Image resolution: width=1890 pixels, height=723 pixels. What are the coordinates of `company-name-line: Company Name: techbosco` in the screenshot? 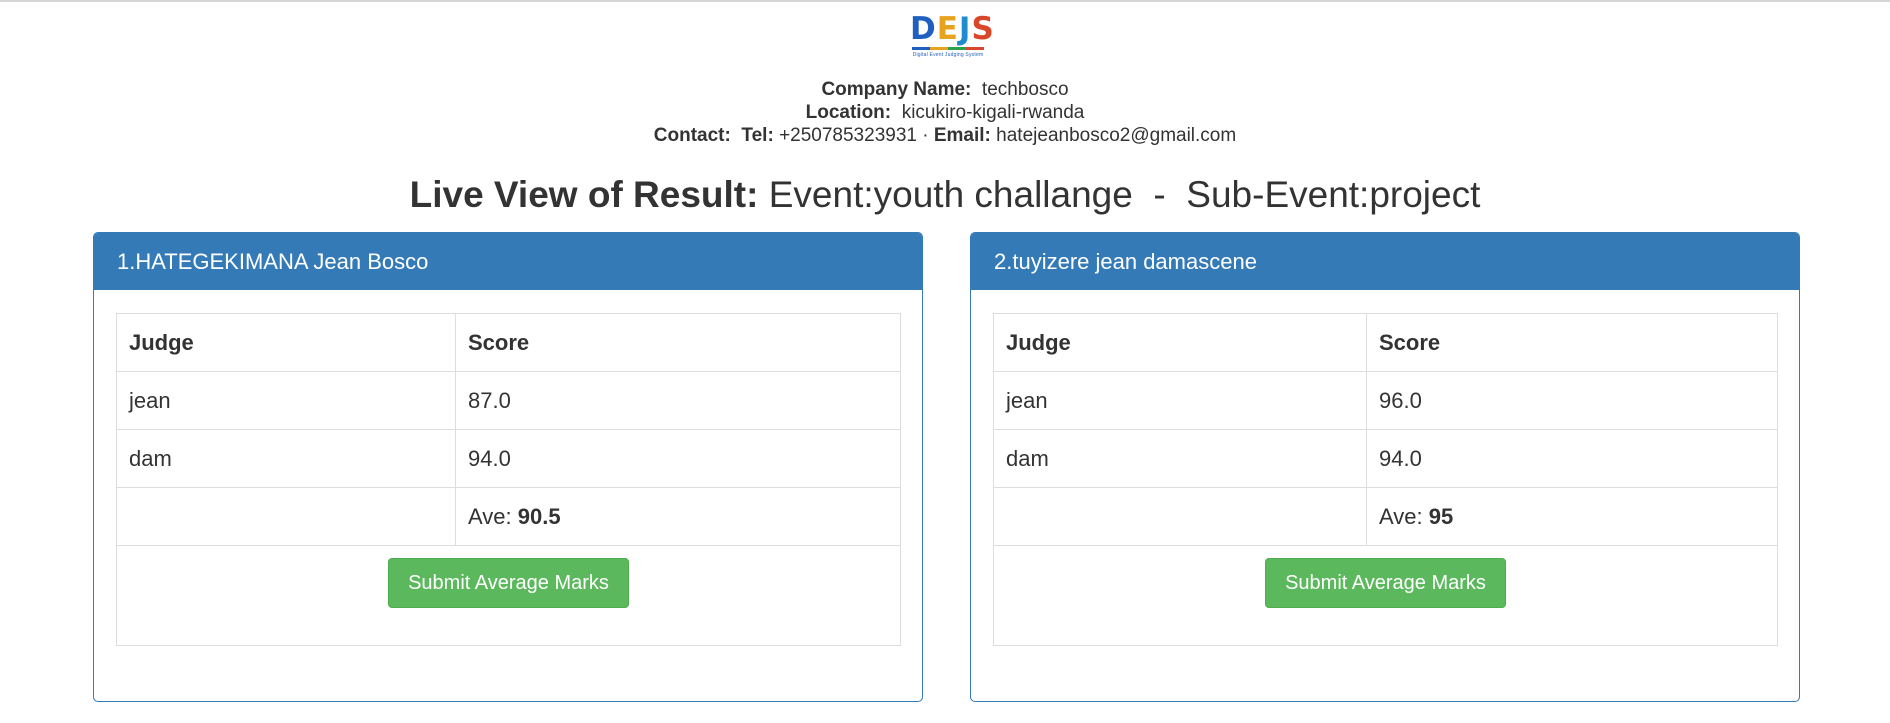 It's located at (945, 89).